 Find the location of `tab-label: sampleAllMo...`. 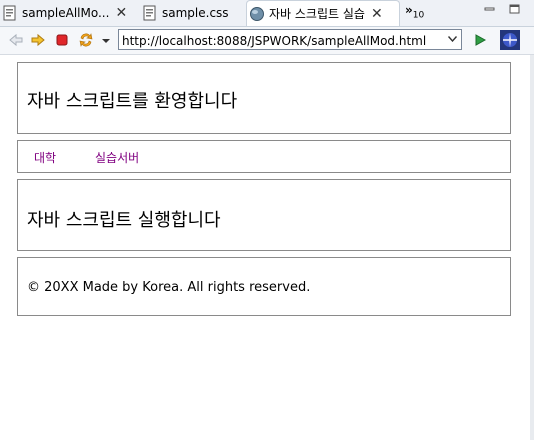

tab-label: sampleAllMo... is located at coordinates (66, 13).